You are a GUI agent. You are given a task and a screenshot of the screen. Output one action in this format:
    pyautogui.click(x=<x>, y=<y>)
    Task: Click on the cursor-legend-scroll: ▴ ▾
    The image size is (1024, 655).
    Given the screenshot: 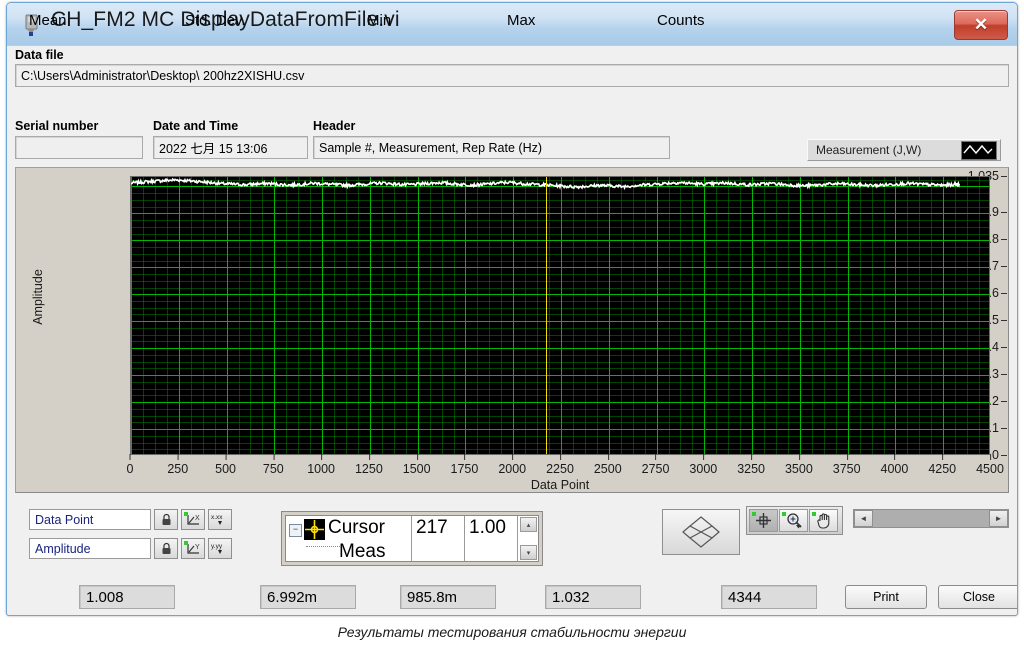 What is the action you would take?
    pyautogui.click(x=528, y=538)
    